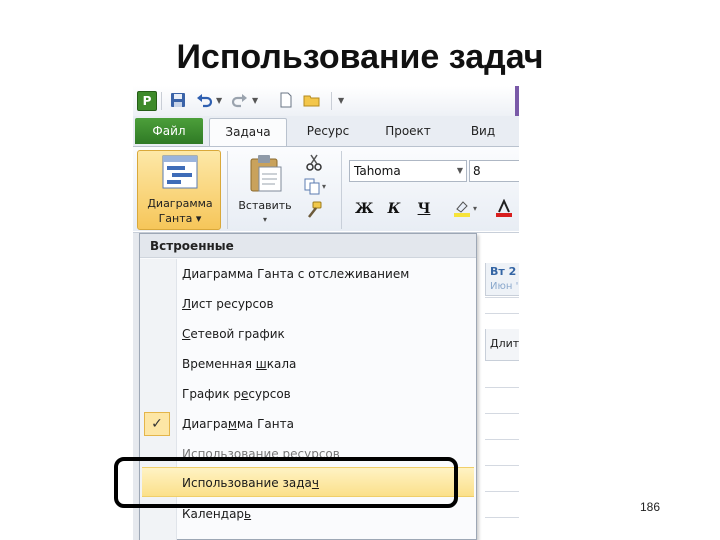  Describe the element at coordinates (308, 304) in the screenshot. I see `menu-item-resource-sheet: Лист ресурсов` at that location.